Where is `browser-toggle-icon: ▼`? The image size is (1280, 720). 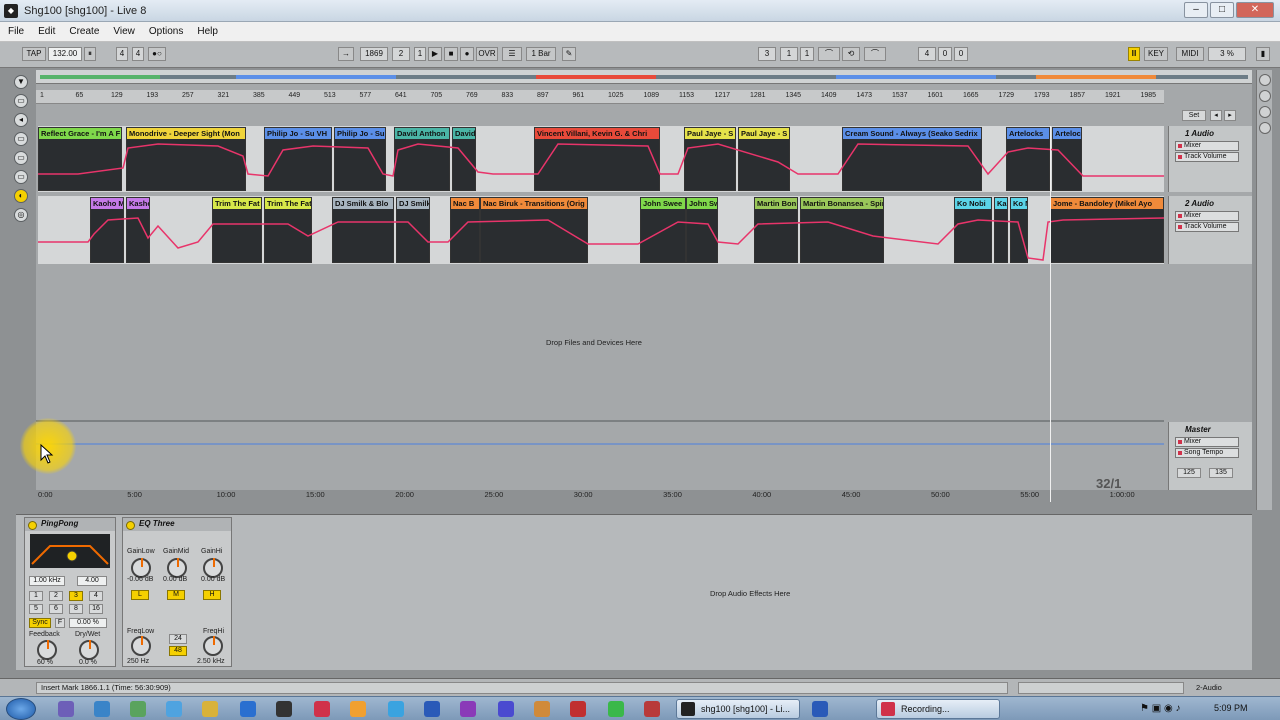 browser-toggle-icon: ▼ is located at coordinates (21, 82).